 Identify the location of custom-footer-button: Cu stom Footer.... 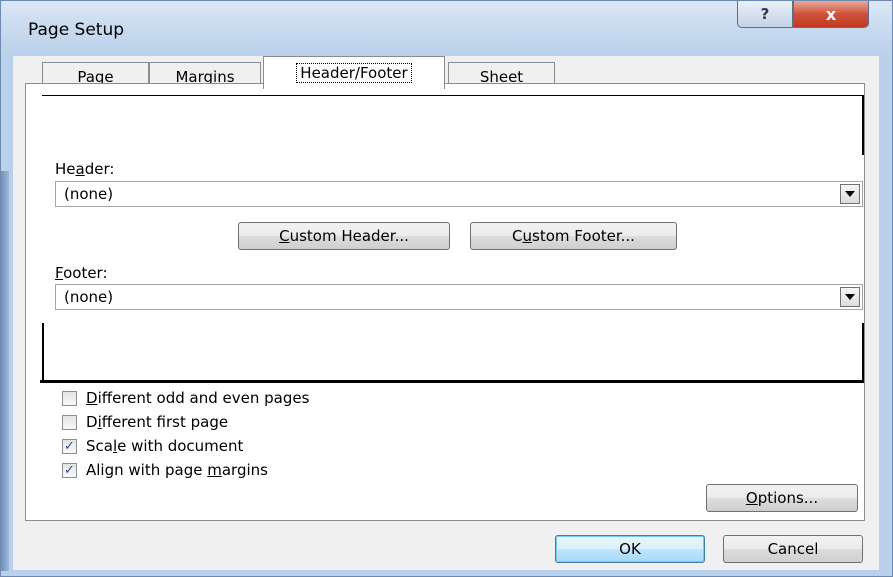
(573, 236).